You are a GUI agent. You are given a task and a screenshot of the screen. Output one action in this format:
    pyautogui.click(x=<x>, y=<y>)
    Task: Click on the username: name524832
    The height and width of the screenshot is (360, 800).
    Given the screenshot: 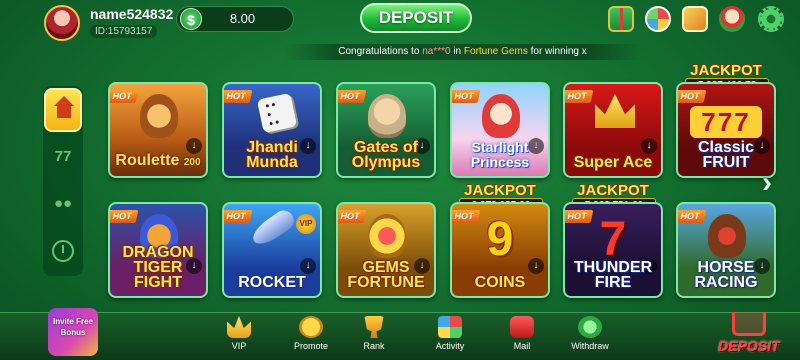 What is the action you would take?
    pyautogui.click(x=132, y=14)
    